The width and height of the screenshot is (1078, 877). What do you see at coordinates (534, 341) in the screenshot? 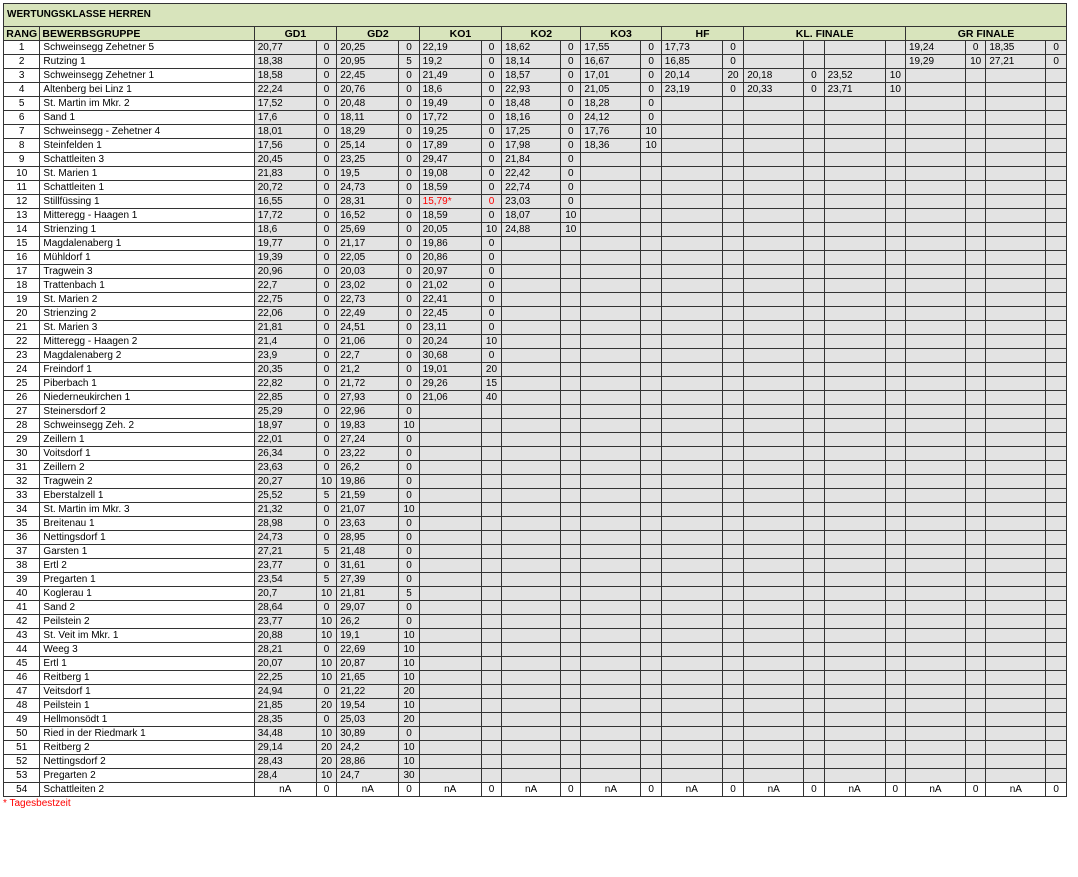
I see `table-row: 22 Mitteregg - Haagen 2 21,4 0 21,06 0 20,24 10` at bounding box center [534, 341].